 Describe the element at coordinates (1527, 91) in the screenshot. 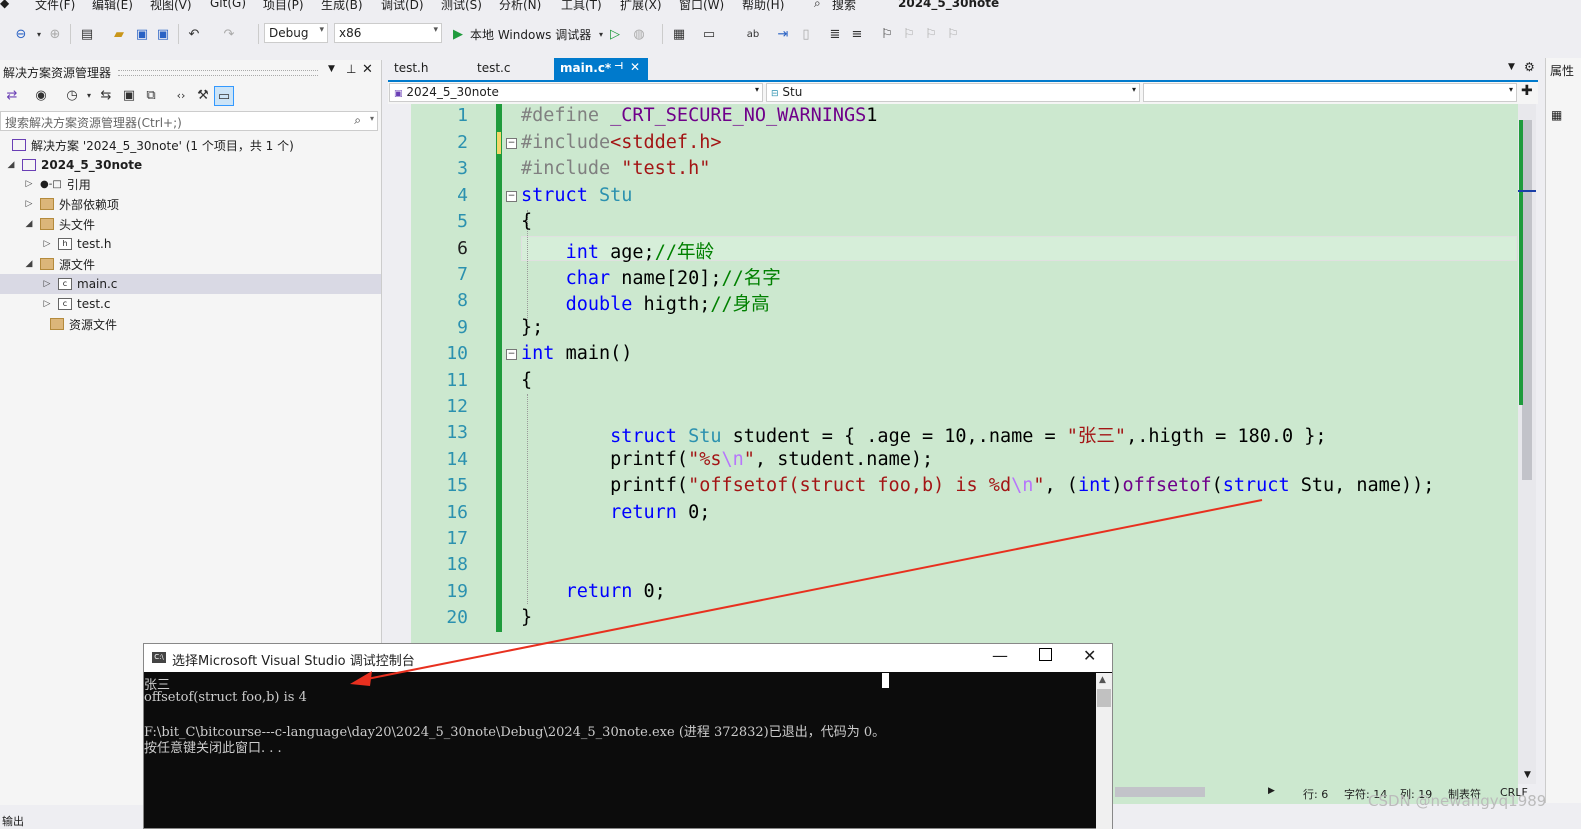

I see `split-icon: ✚` at that location.